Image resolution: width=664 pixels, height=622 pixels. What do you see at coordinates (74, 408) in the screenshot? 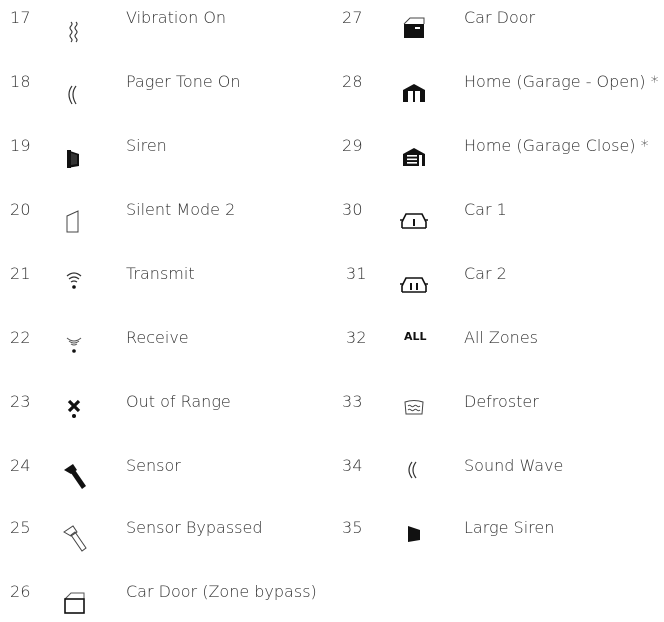
I see `out-of-range-icon` at bounding box center [74, 408].